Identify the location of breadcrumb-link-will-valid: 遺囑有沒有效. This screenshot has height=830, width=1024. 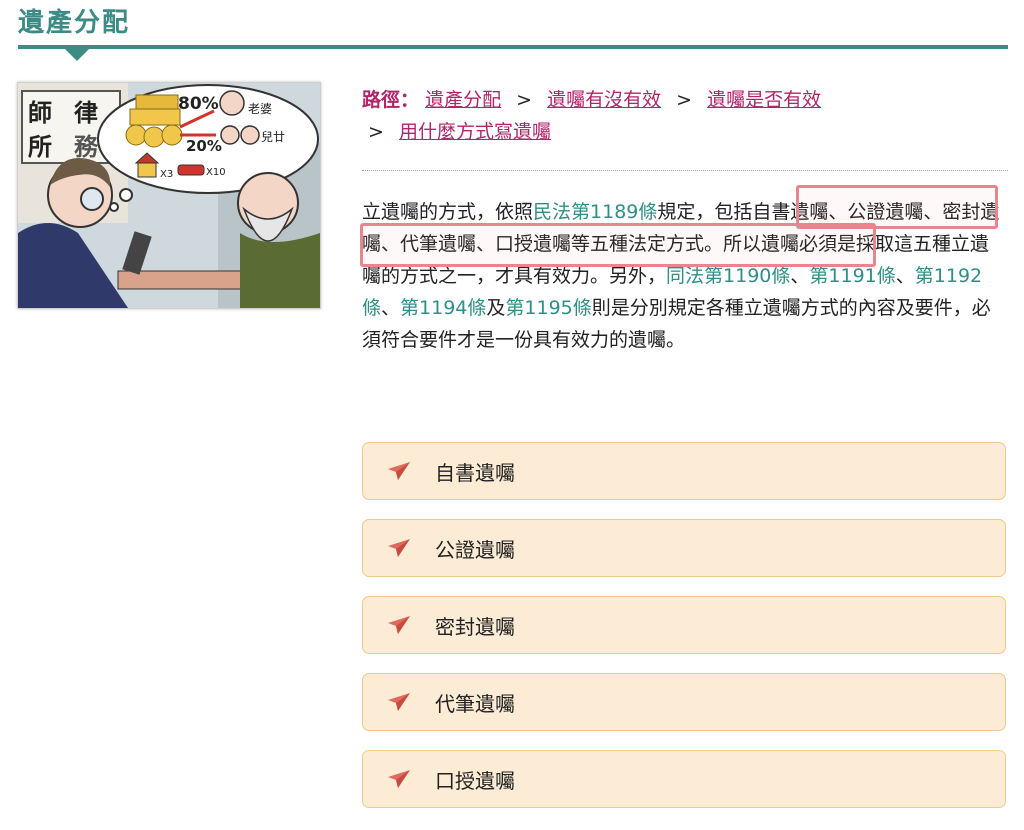
(604, 100).